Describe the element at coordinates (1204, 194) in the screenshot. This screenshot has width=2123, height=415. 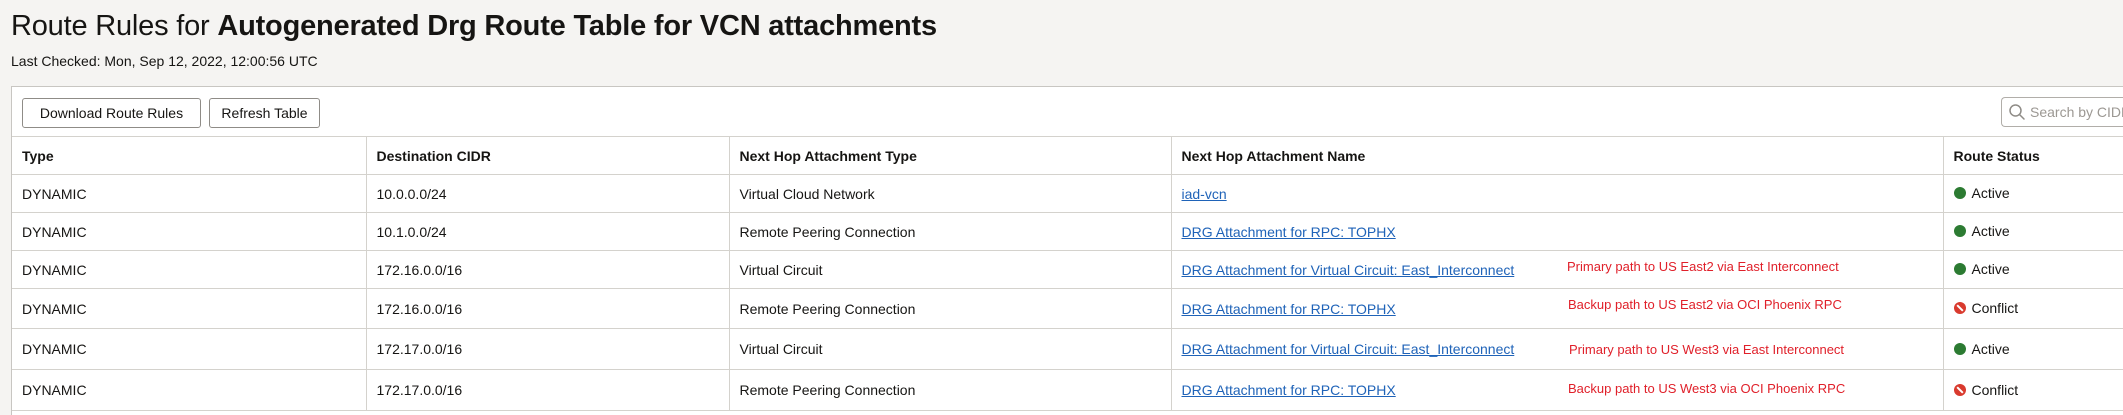
I see `attachment-name-link: iad-vcn` at that location.